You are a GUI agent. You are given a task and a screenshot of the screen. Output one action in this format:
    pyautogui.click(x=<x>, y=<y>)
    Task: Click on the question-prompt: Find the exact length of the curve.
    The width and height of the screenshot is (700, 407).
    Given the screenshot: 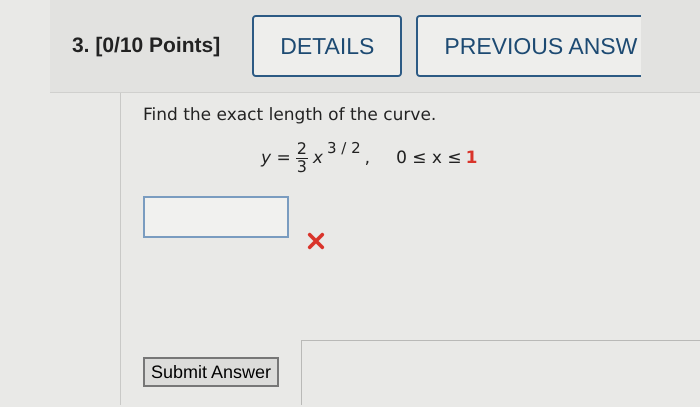 What is the action you would take?
    pyautogui.click(x=290, y=115)
    